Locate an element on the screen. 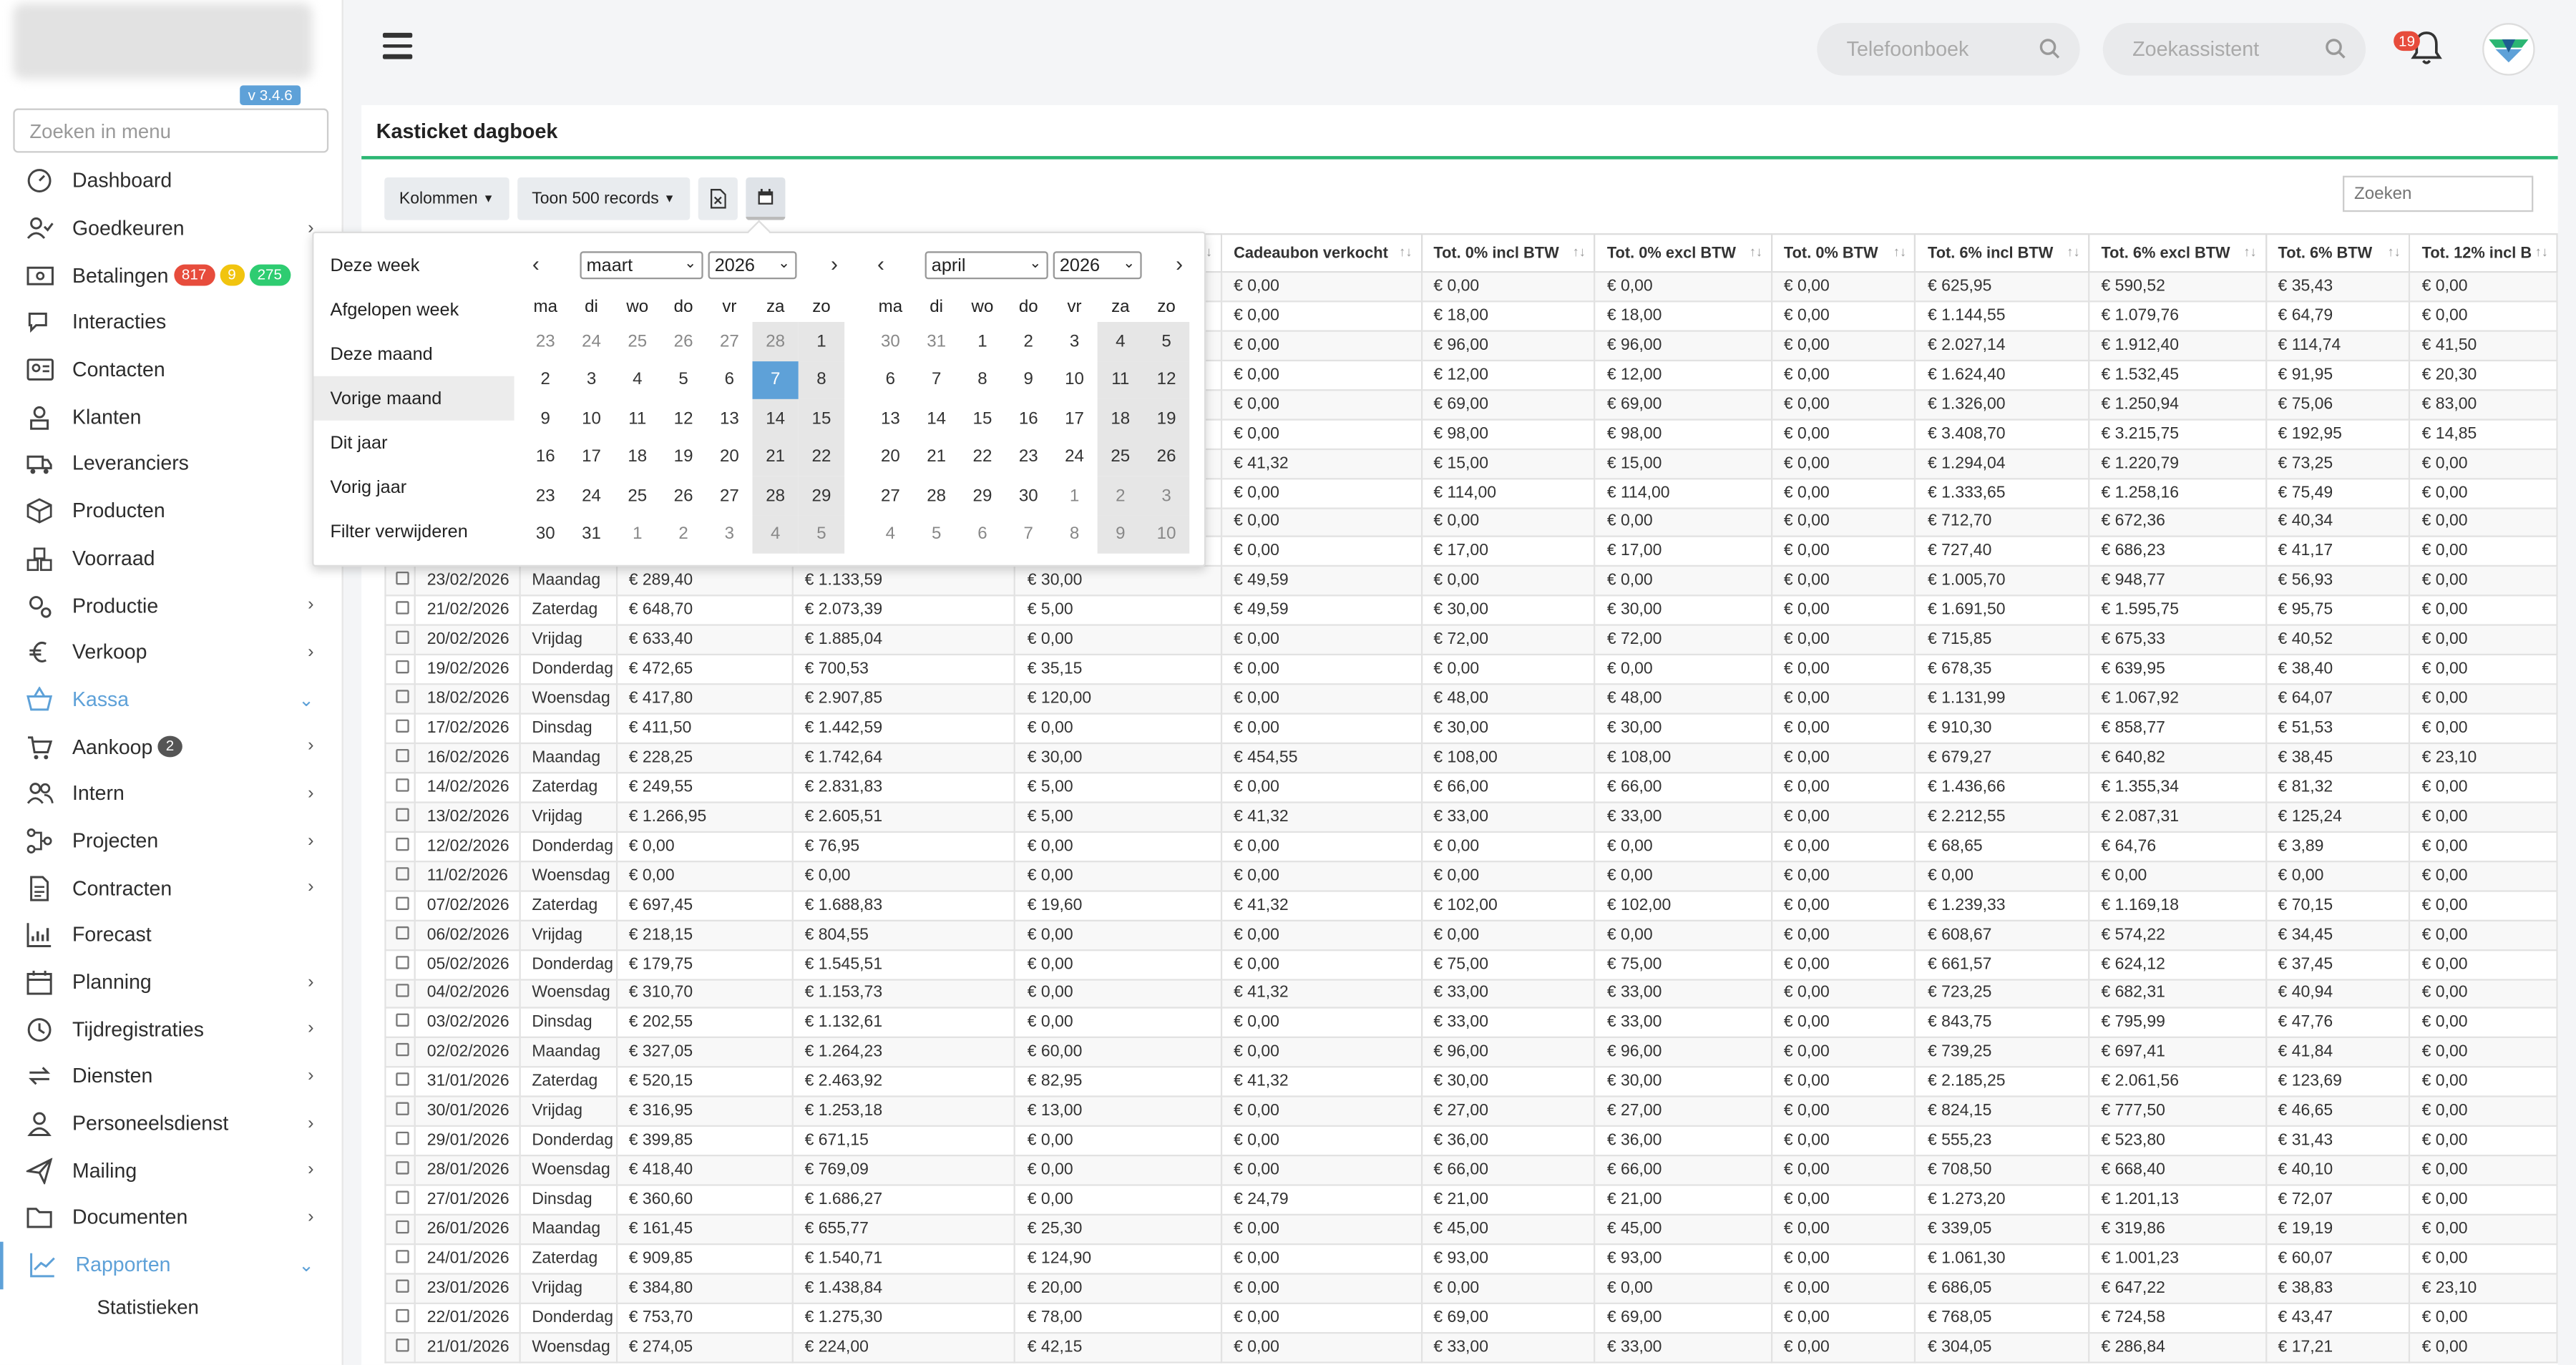  calendar-day: 16 is located at coordinates (545, 457).